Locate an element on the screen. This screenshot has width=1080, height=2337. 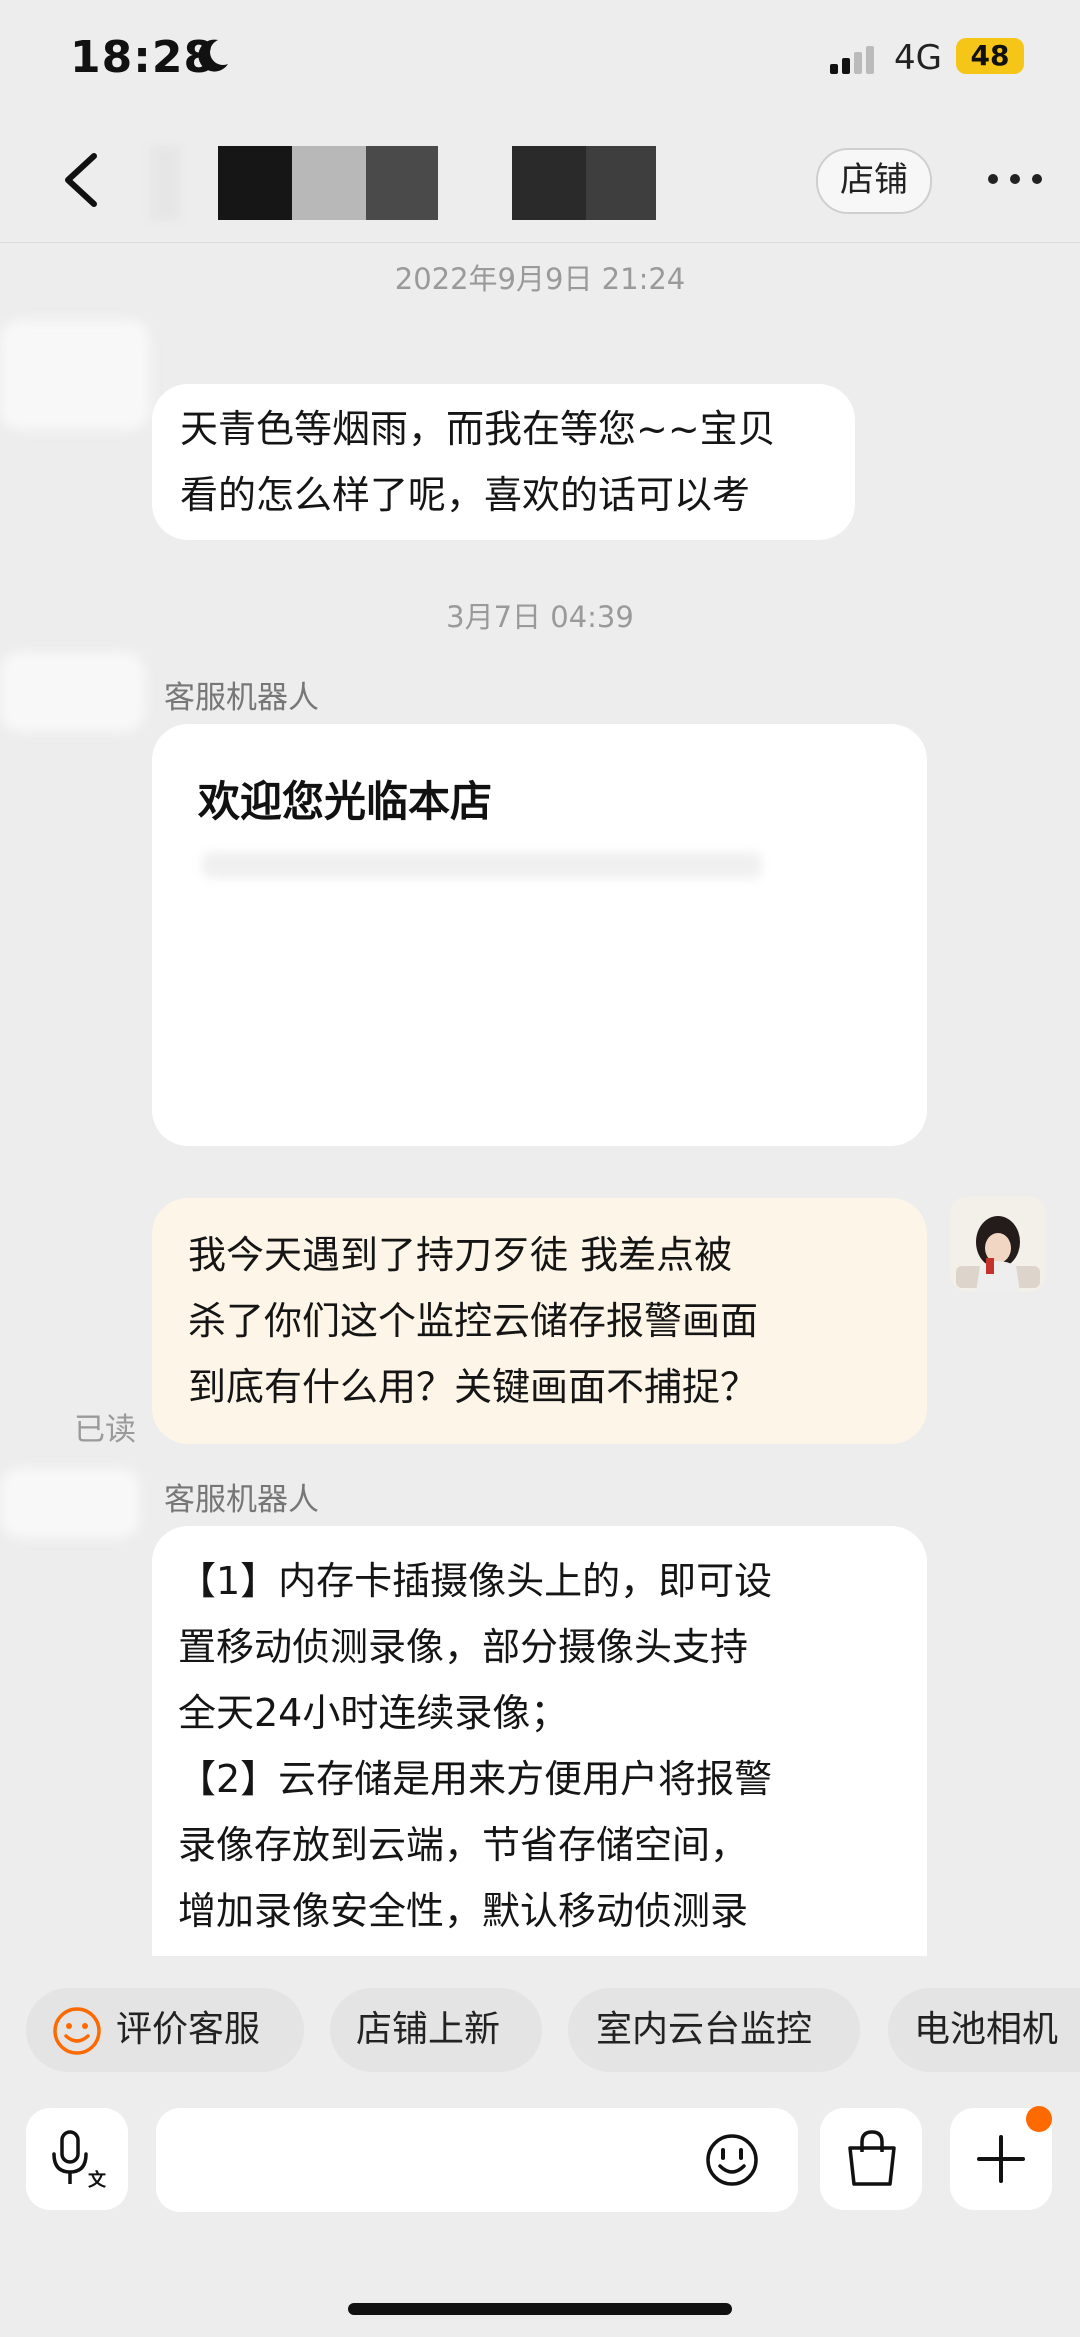
message-timestamp: 2022年9月9日 21:24 is located at coordinates (540, 279).